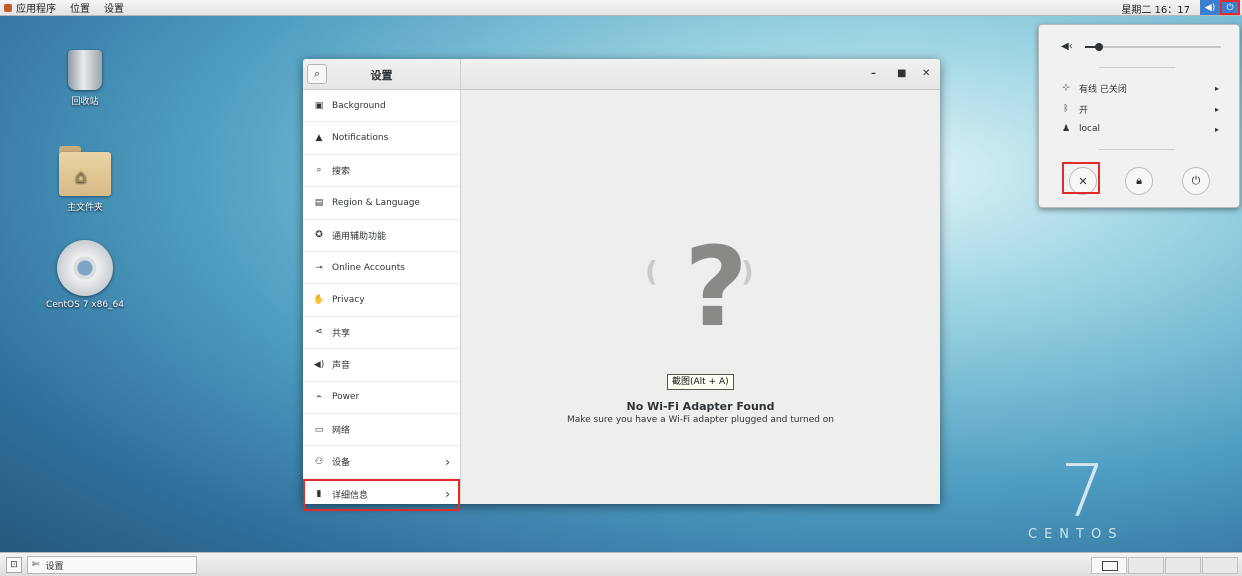  What do you see at coordinates (319, 170) in the screenshot?
I see `search-icon: ⌕` at bounding box center [319, 170].